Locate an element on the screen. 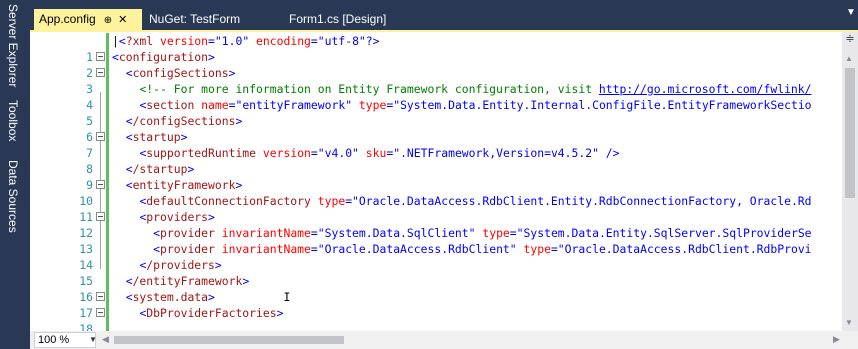 The height and width of the screenshot is (349, 858). data-sources-tab: Data Sources is located at coordinates (13, 196).